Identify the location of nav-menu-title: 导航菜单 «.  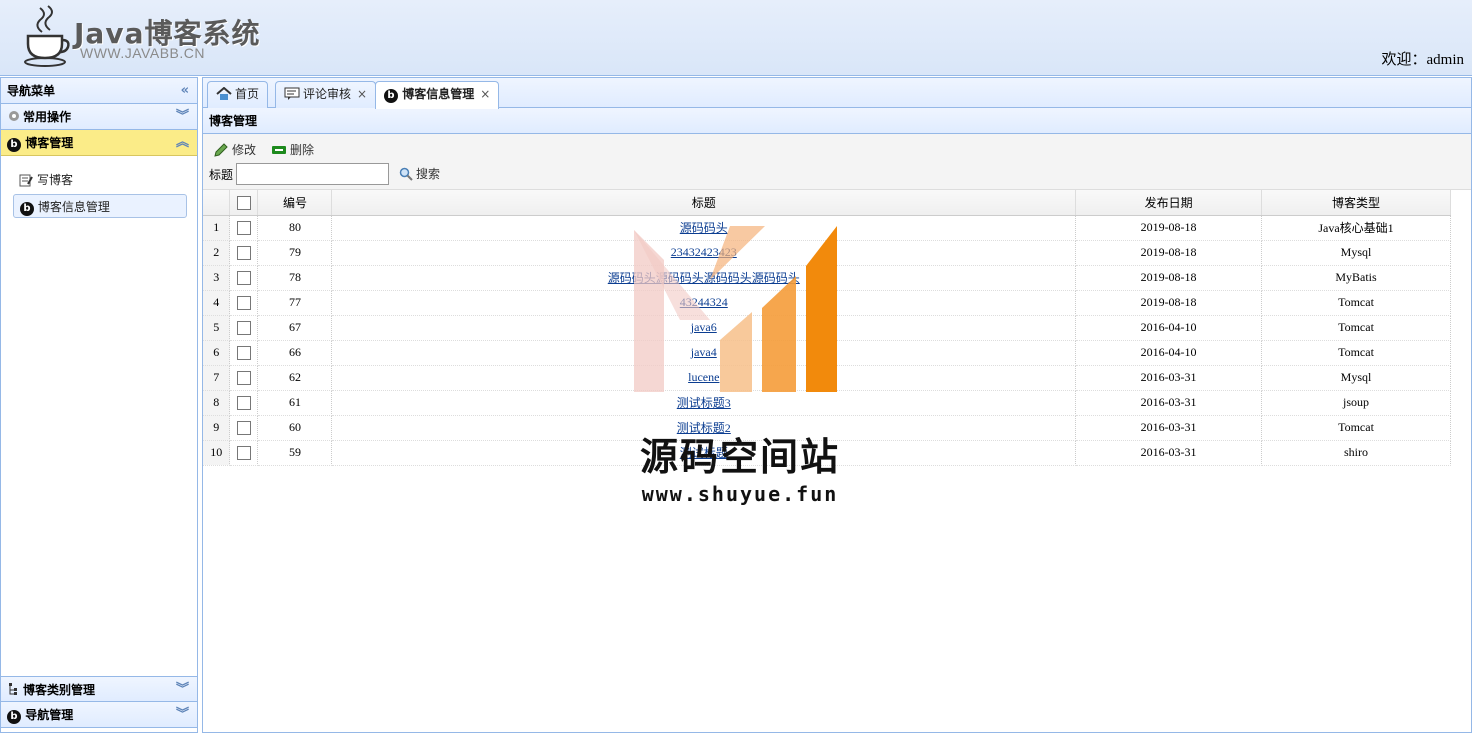
(99, 91).